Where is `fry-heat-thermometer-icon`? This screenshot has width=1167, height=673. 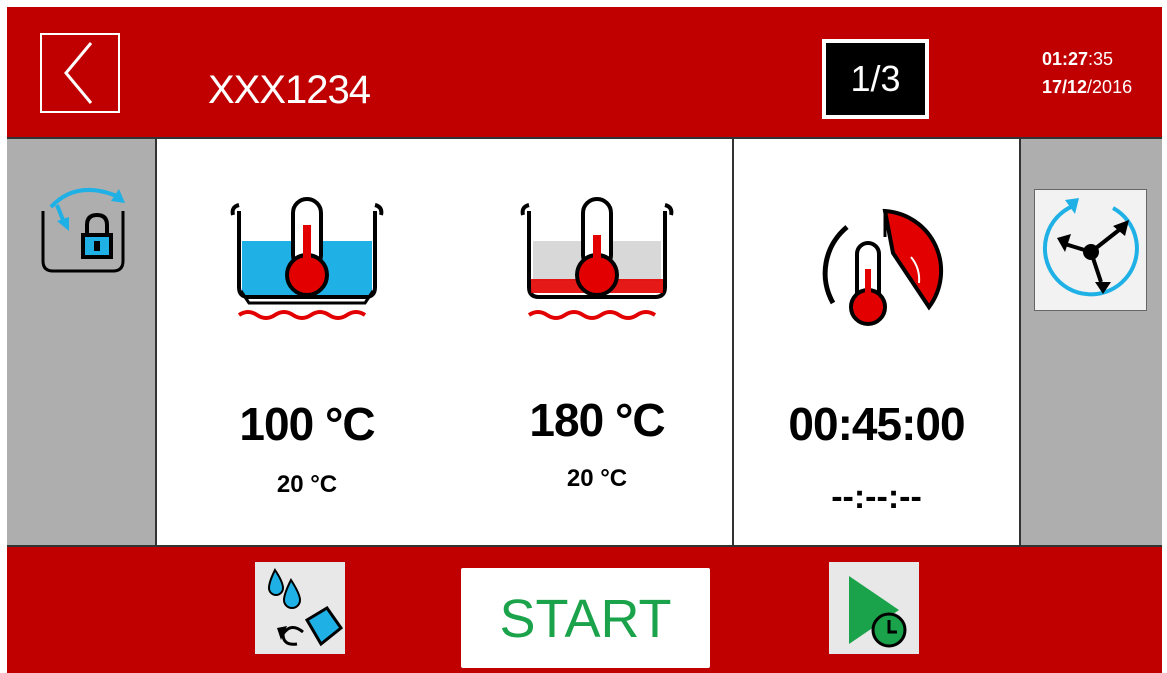
fry-heat-thermometer-icon is located at coordinates (597, 260).